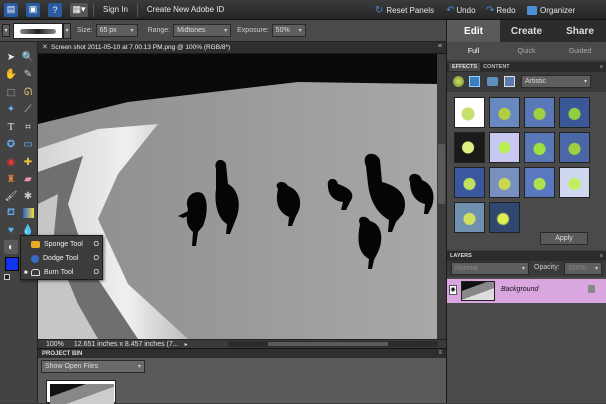  What do you see at coordinates (11, 144) in the screenshot?
I see `cookie-cutter-tool-icon: ✪` at bounding box center [11, 144].